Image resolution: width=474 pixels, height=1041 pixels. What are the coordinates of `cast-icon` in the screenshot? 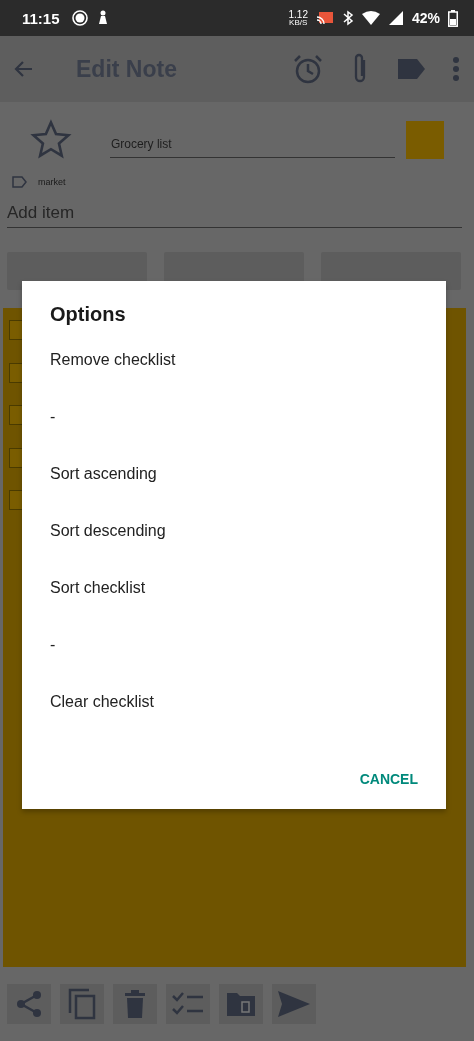 It's located at (324, 18).